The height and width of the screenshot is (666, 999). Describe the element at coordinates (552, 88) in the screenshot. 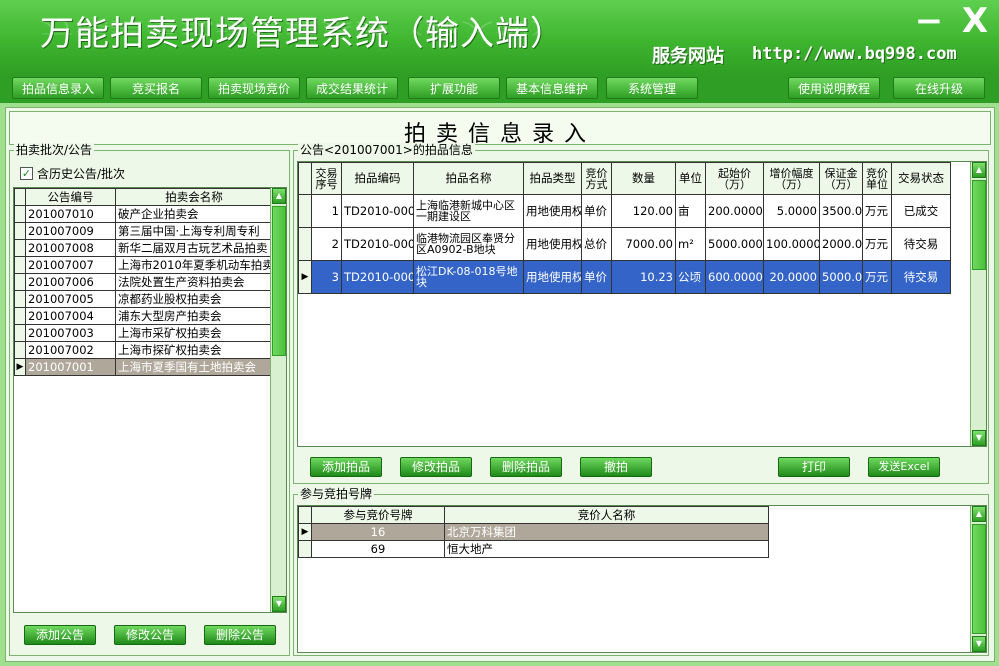

I see `menu-item-basic-info: 基本信息维护` at that location.